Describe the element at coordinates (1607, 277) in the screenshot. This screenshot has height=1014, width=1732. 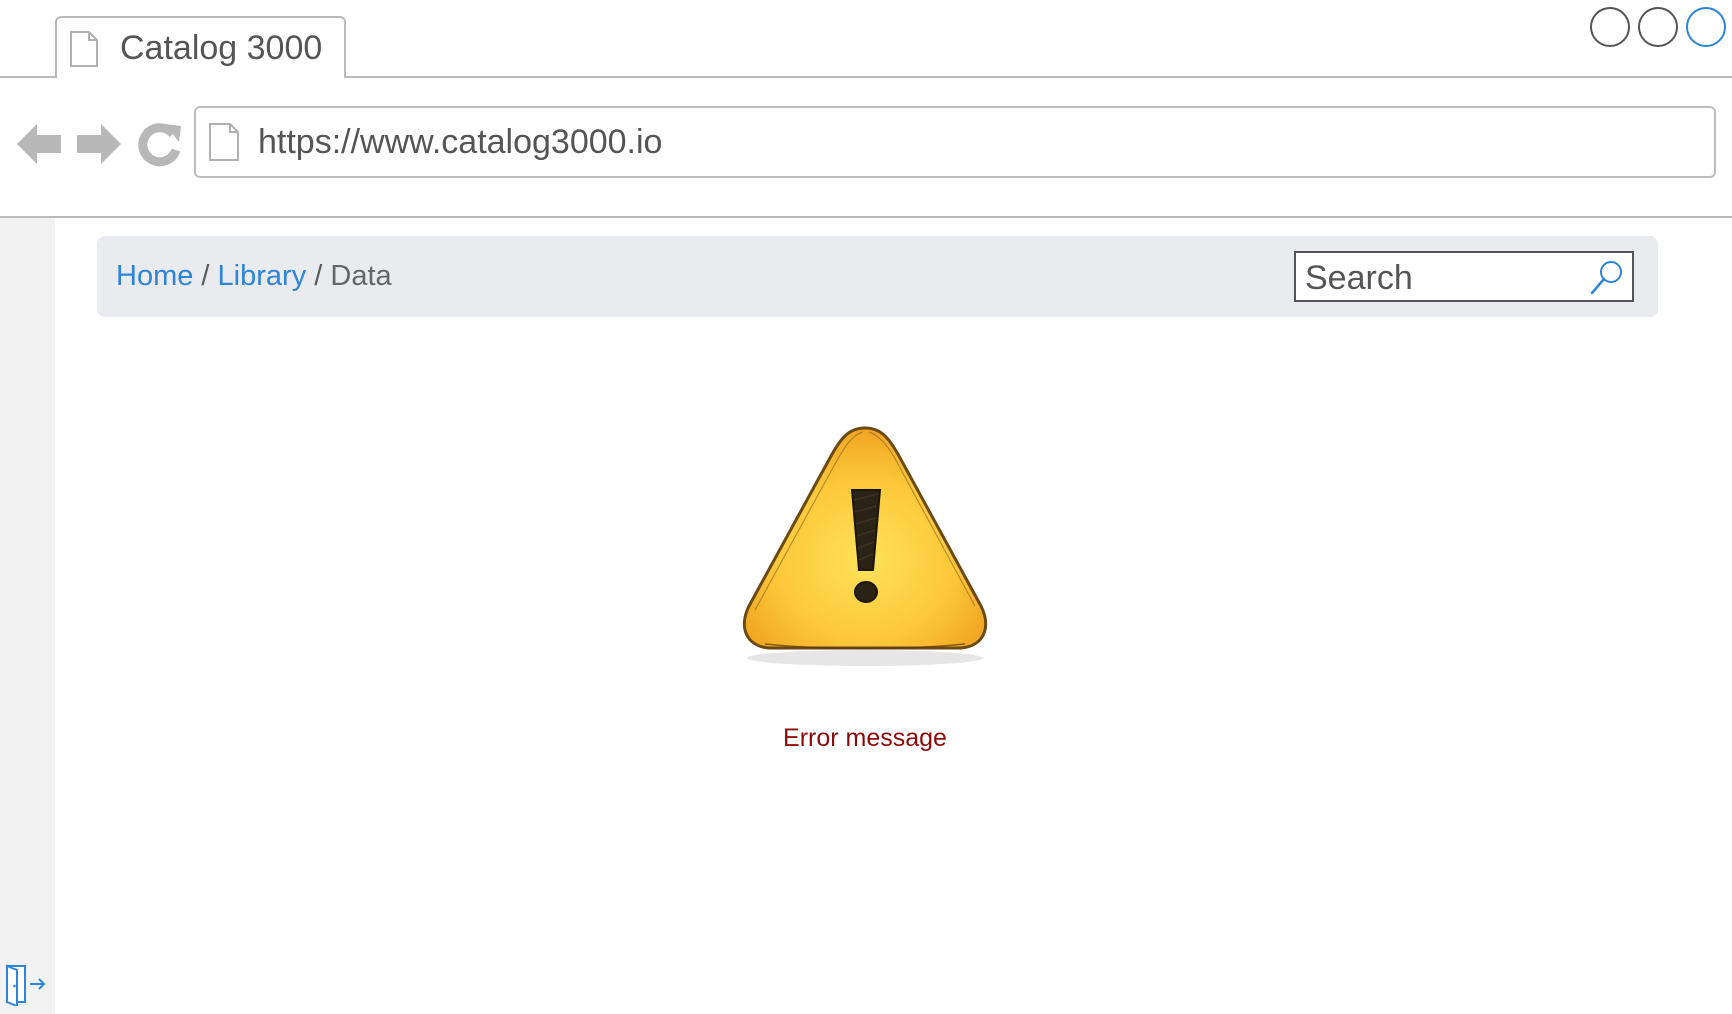
I see `search-icon` at that location.